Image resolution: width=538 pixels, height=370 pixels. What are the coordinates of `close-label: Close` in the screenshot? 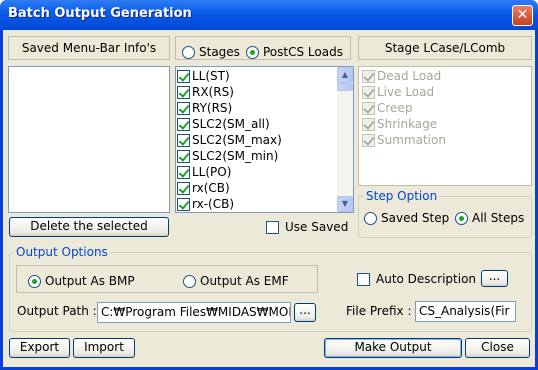 It's located at (497, 347).